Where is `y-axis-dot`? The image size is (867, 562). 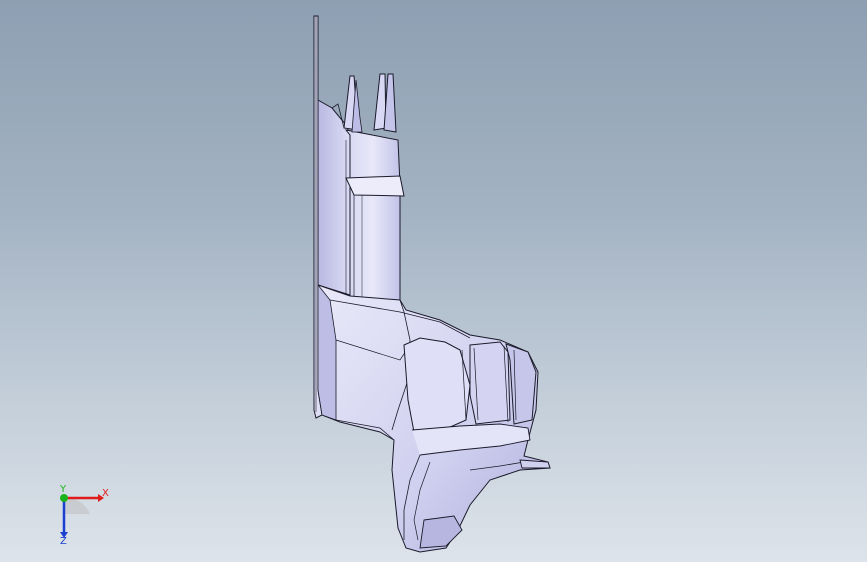 y-axis-dot is located at coordinates (64, 498).